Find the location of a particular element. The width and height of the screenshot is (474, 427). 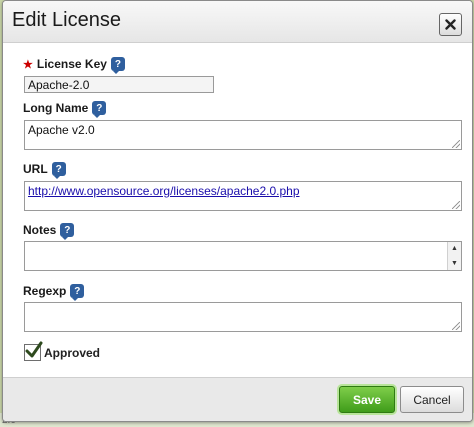

approved-row: Approved is located at coordinates (62, 351).